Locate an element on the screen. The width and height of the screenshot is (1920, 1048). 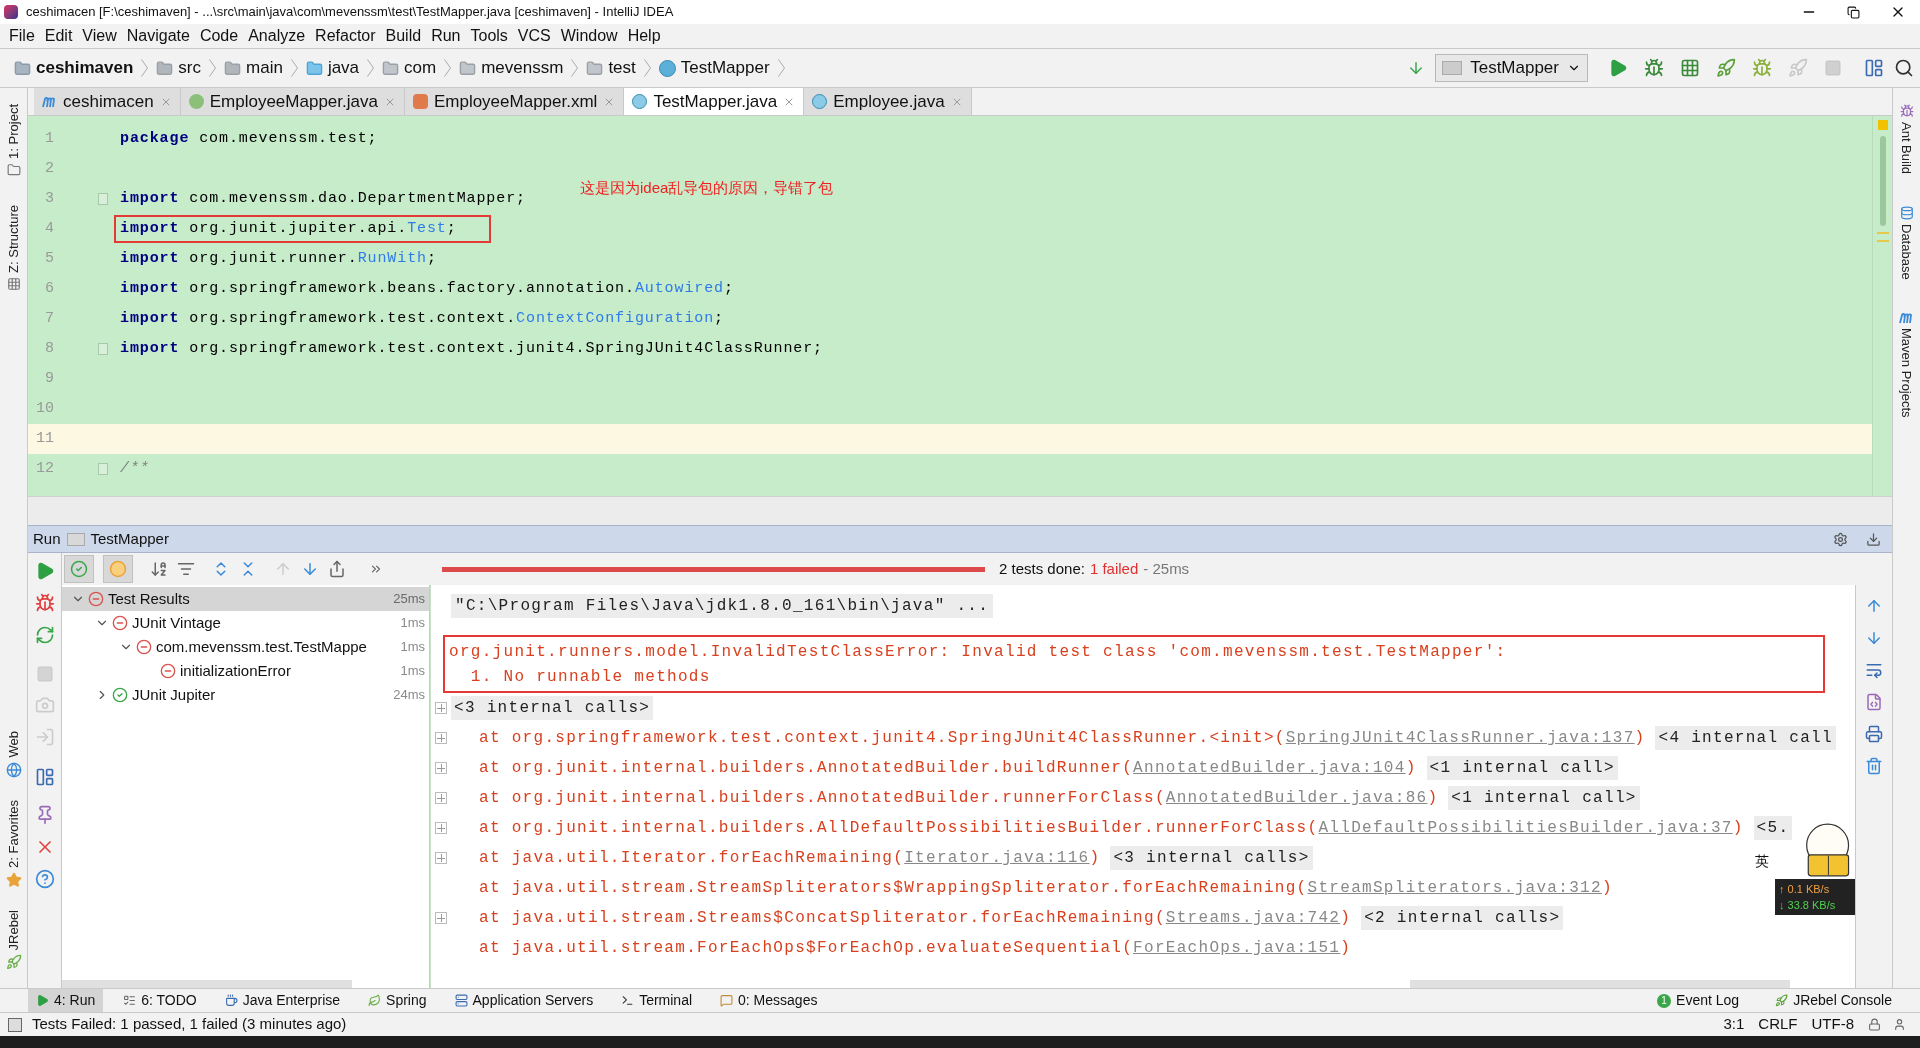
tool-window-tab: 0: Messages is located at coordinates (769, 1000).